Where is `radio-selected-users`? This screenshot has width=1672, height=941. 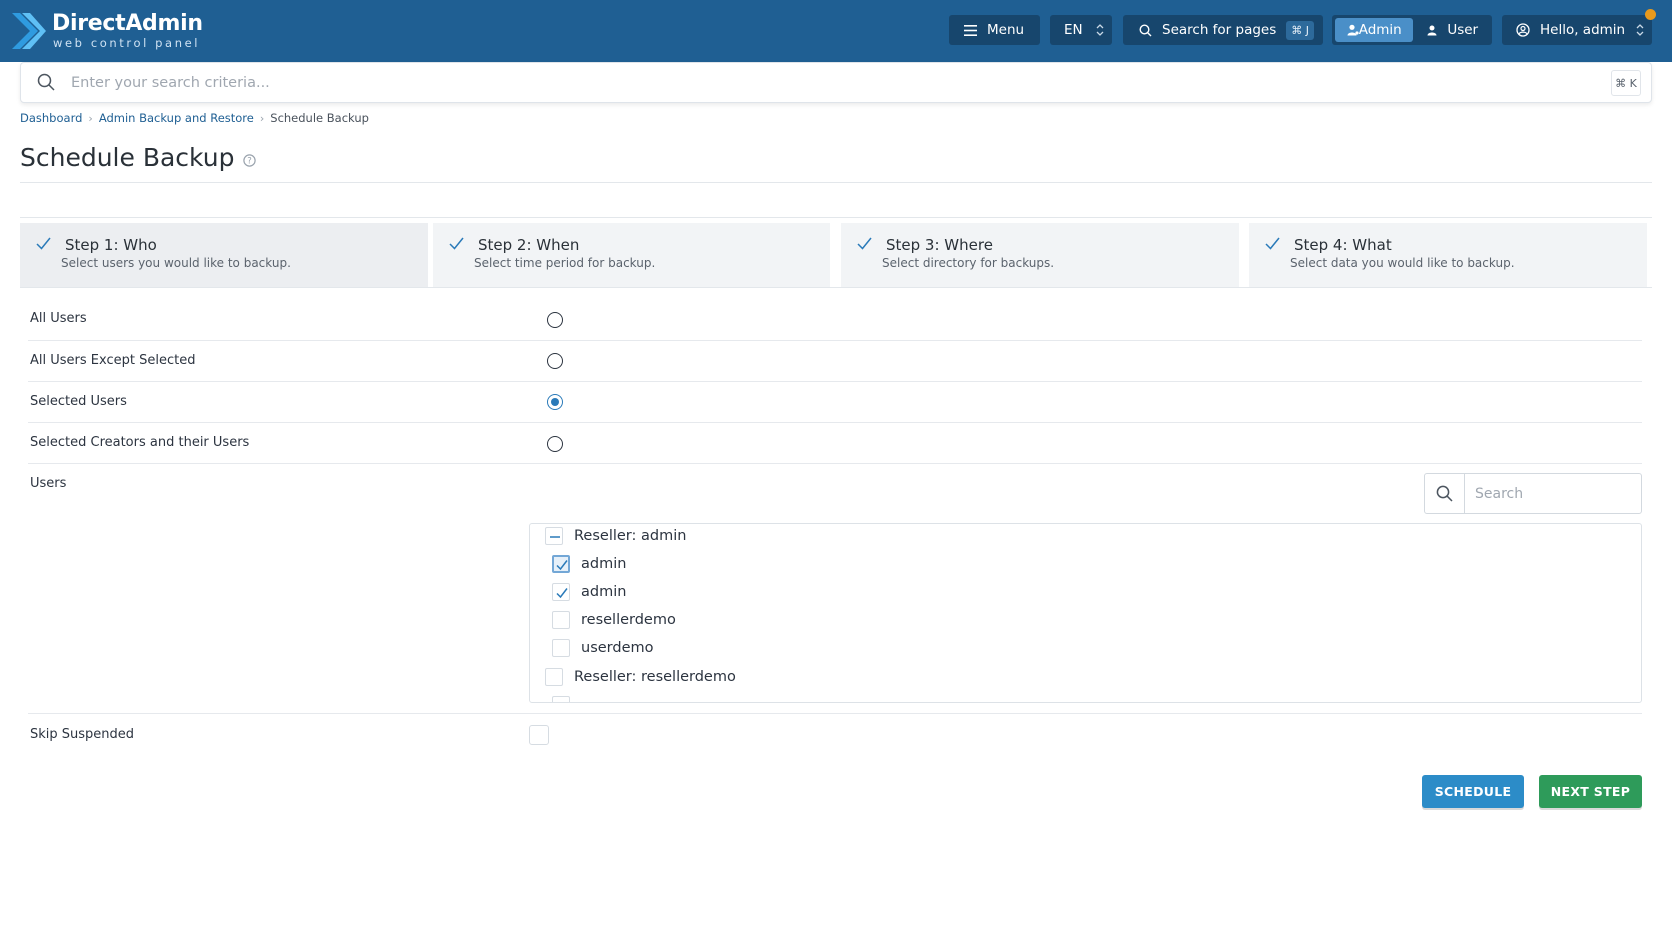
radio-selected-users is located at coordinates (555, 402).